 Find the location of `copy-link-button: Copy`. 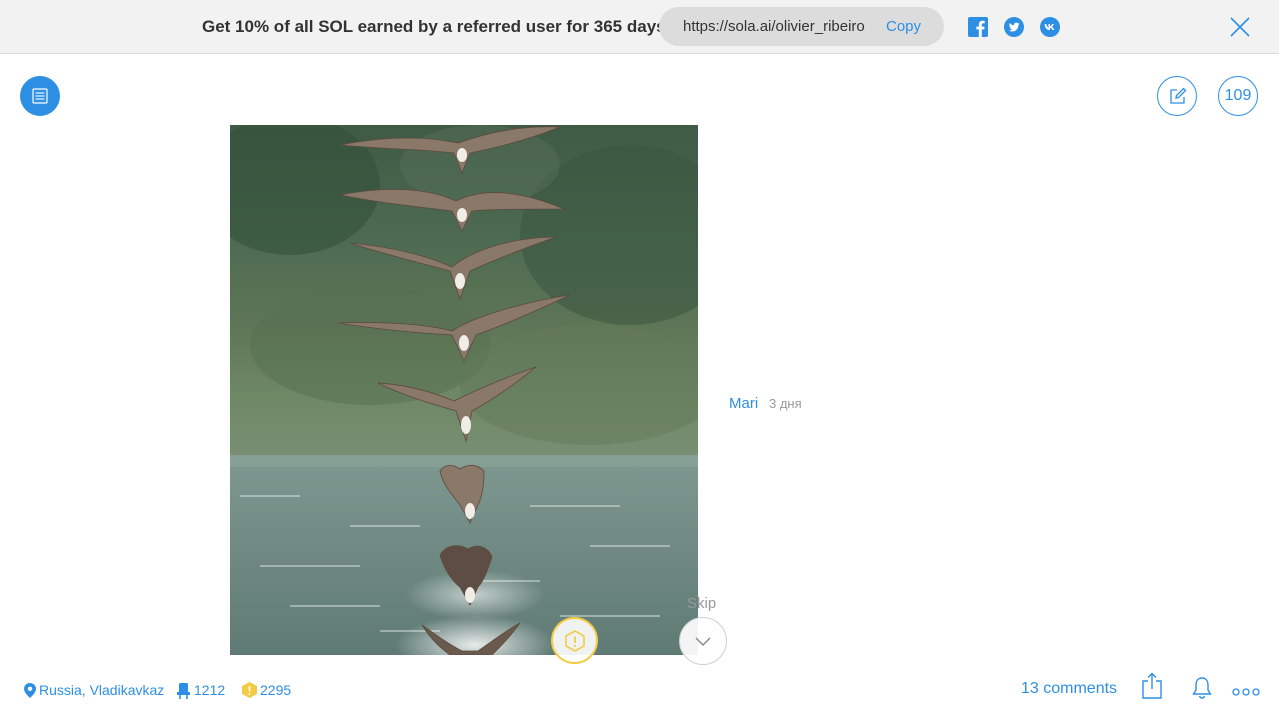

copy-link-button: Copy is located at coordinates (903, 26).